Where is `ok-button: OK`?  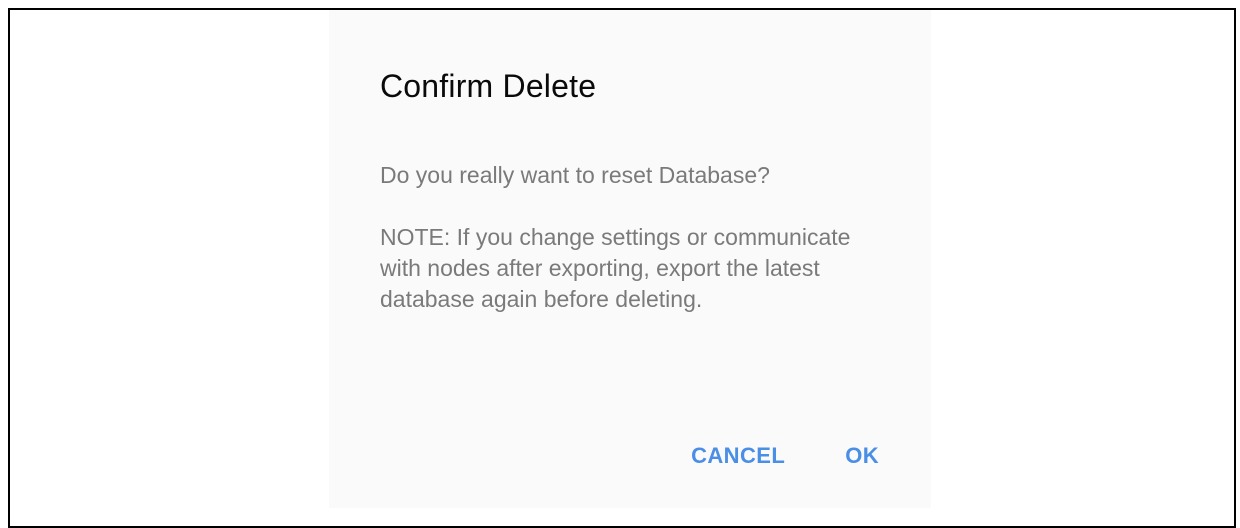 ok-button: OK is located at coordinates (862, 456).